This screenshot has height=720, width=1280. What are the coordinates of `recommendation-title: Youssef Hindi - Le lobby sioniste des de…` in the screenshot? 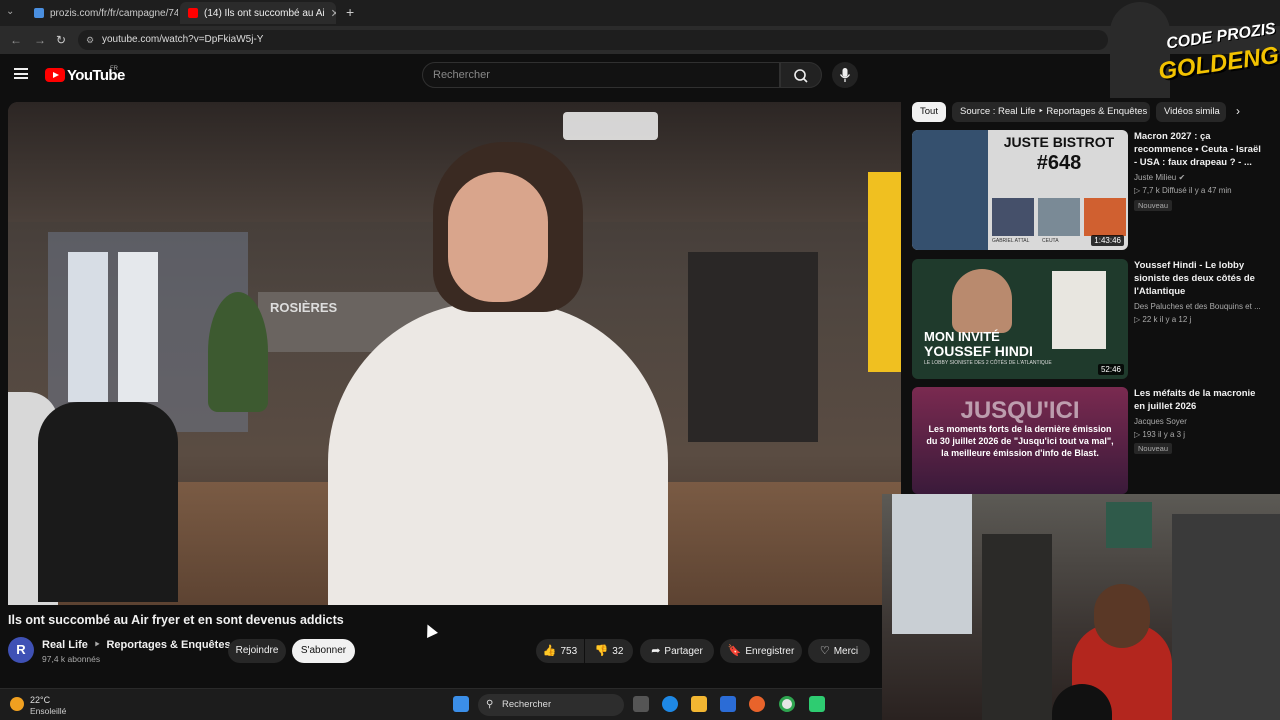 It's located at (1199, 278).